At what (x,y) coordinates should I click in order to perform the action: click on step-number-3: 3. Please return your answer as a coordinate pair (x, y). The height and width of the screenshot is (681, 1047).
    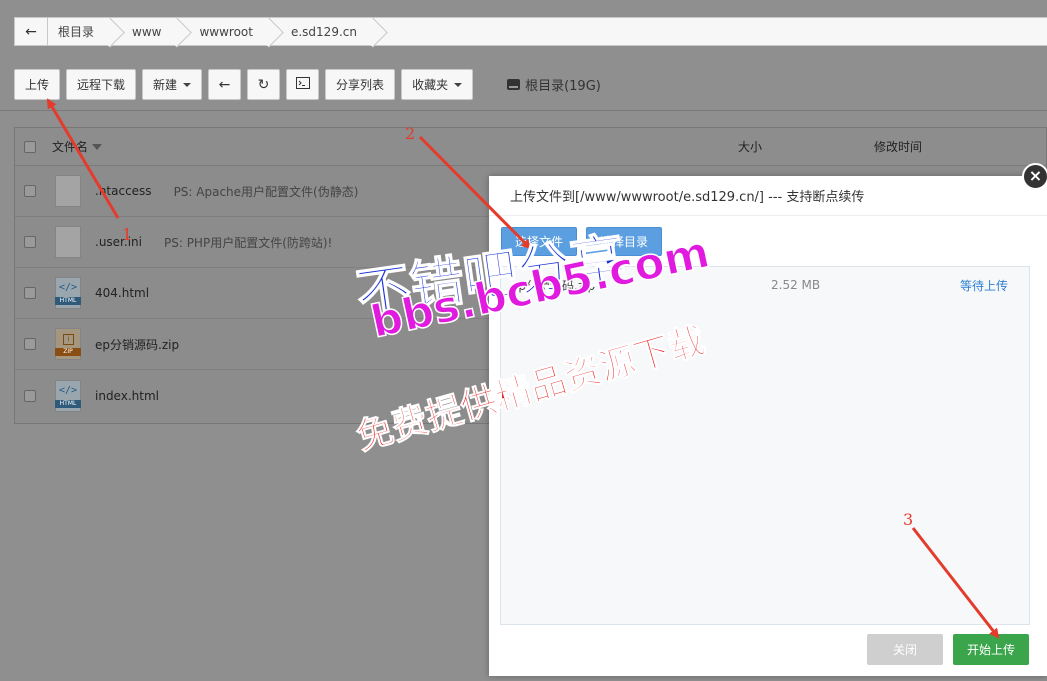
    Looking at the image, I should click on (908, 519).